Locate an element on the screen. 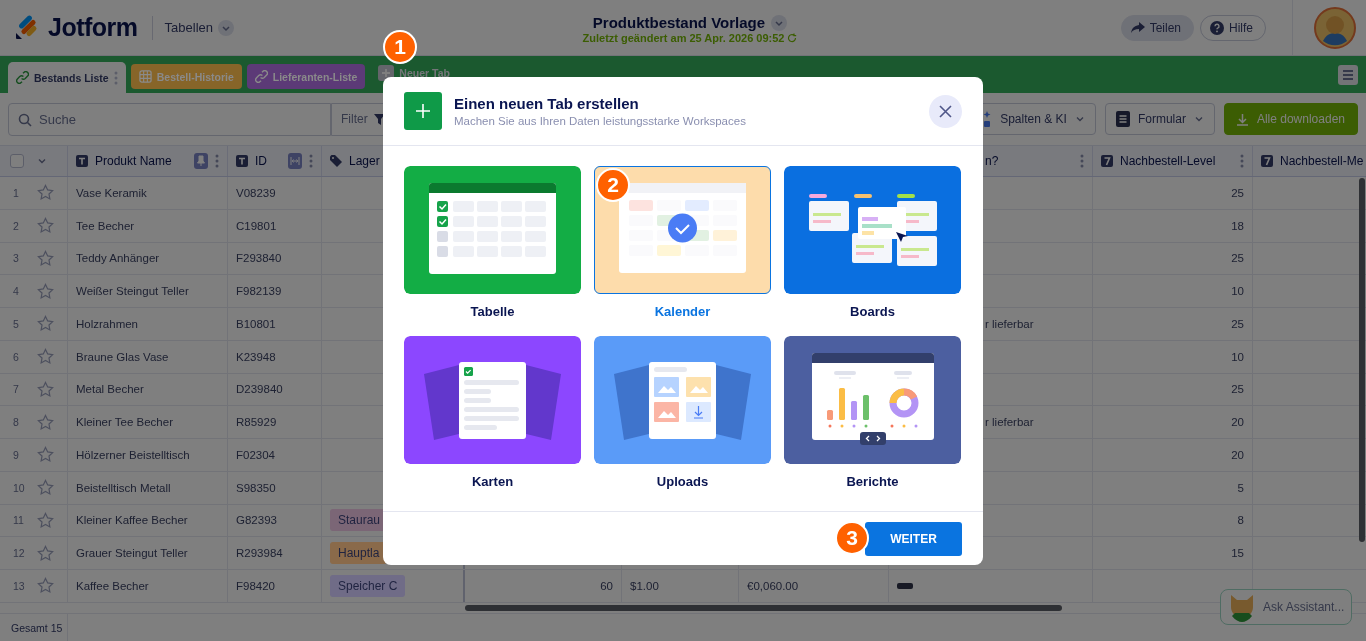 This screenshot has width=1366, height=641. table-cell: Holzrahmen is located at coordinates (148, 324).